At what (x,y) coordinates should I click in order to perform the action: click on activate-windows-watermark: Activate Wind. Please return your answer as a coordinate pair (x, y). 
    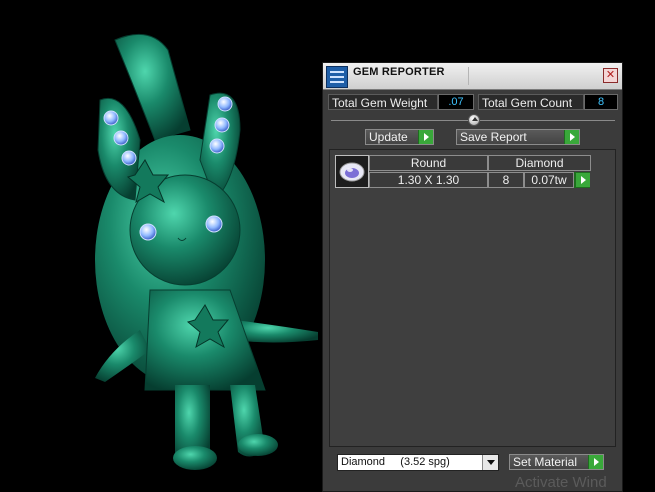
    Looking at the image, I should click on (561, 482).